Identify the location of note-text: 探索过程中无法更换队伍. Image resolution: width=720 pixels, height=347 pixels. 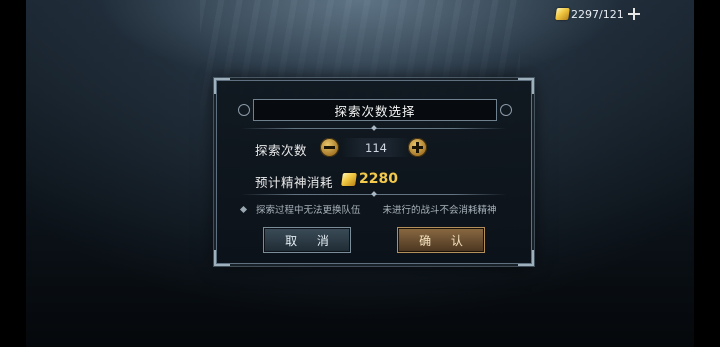
(308, 210).